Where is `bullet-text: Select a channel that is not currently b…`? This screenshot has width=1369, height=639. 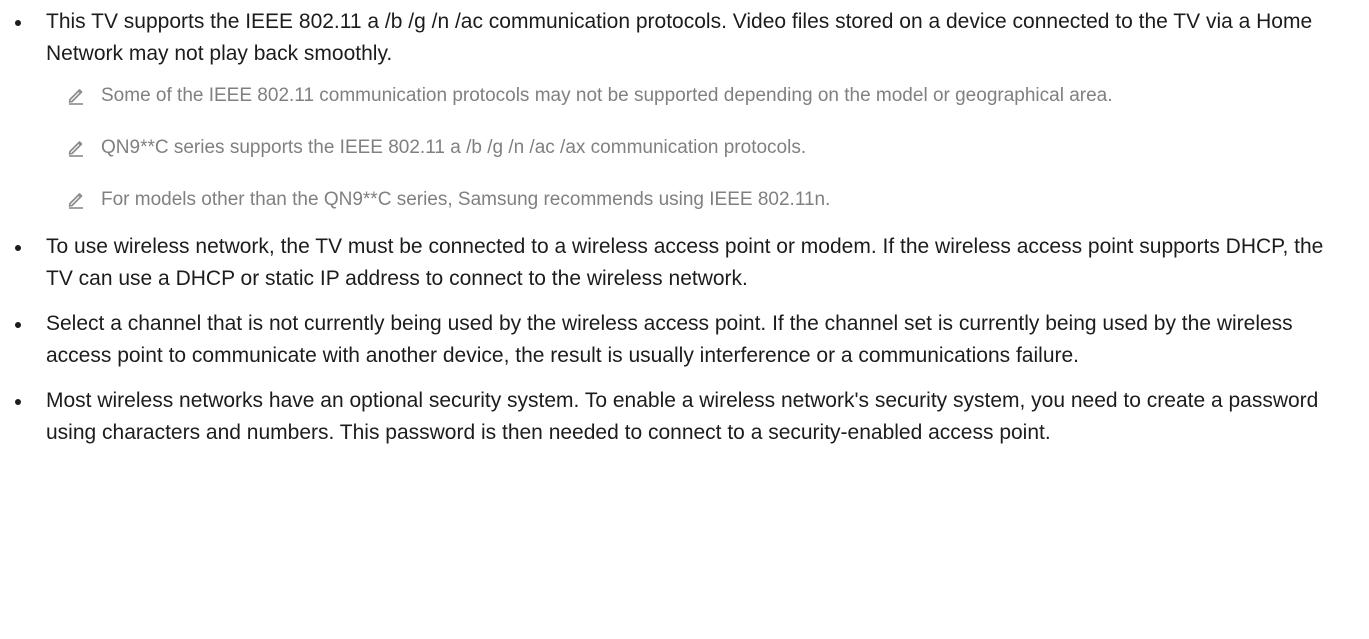 bullet-text: Select a channel that is not currently b… is located at coordinates (669, 339).